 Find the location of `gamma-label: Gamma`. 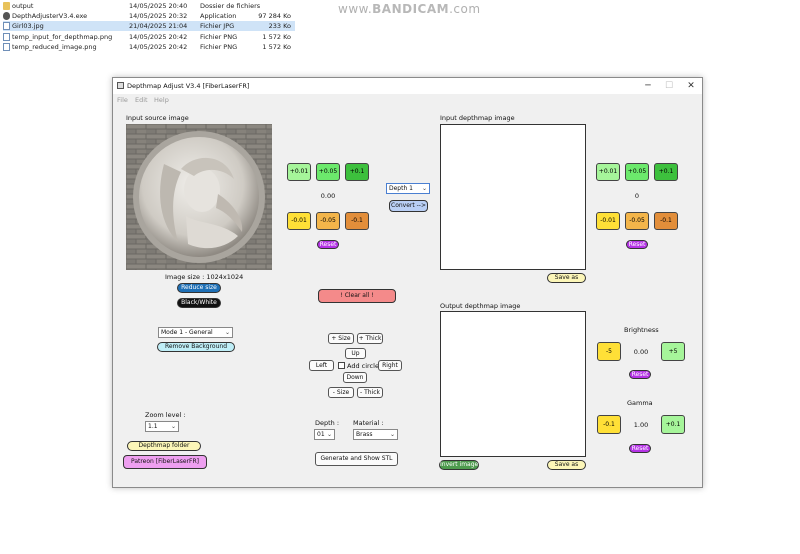

gamma-label: Gamma is located at coordinates (640, 403).